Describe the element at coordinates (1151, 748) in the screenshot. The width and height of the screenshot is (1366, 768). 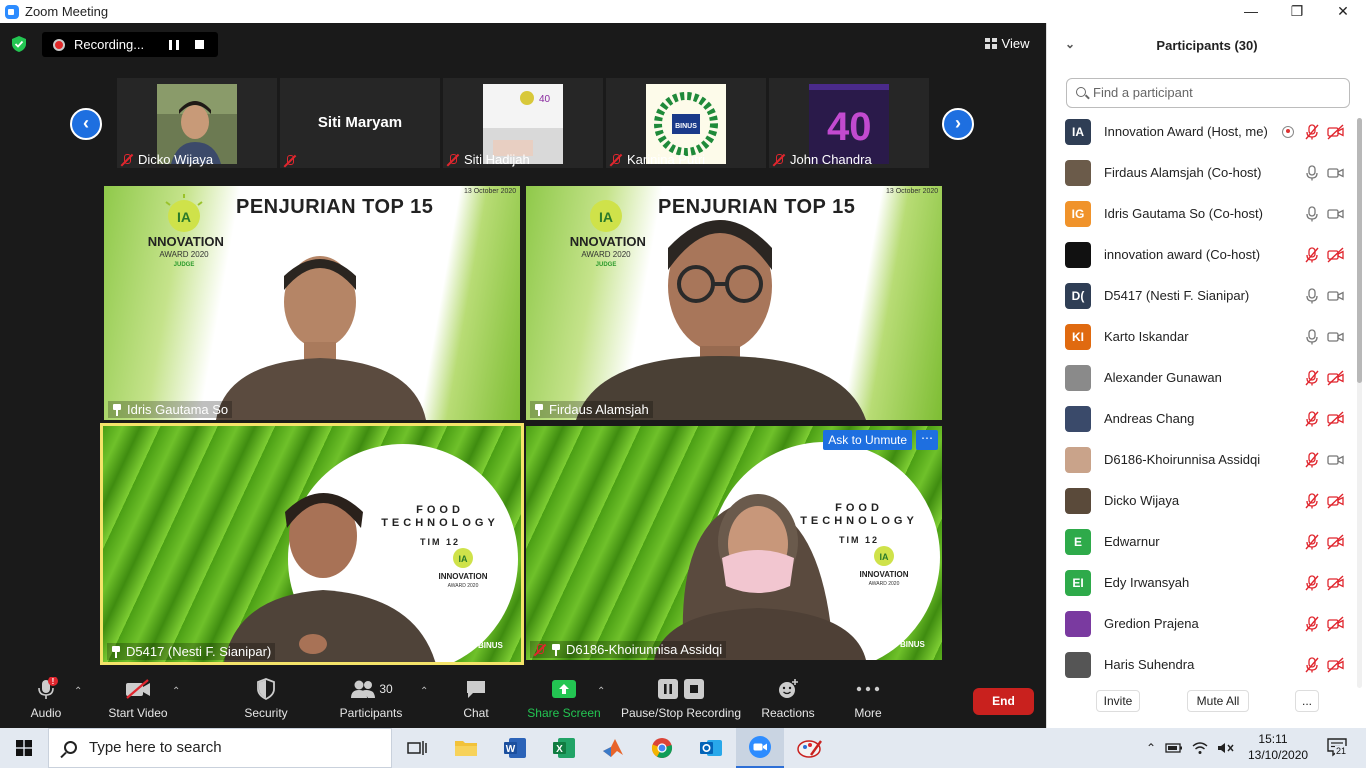
I see `show-hidden-icons-chevron-icon: ⌃` at that location.